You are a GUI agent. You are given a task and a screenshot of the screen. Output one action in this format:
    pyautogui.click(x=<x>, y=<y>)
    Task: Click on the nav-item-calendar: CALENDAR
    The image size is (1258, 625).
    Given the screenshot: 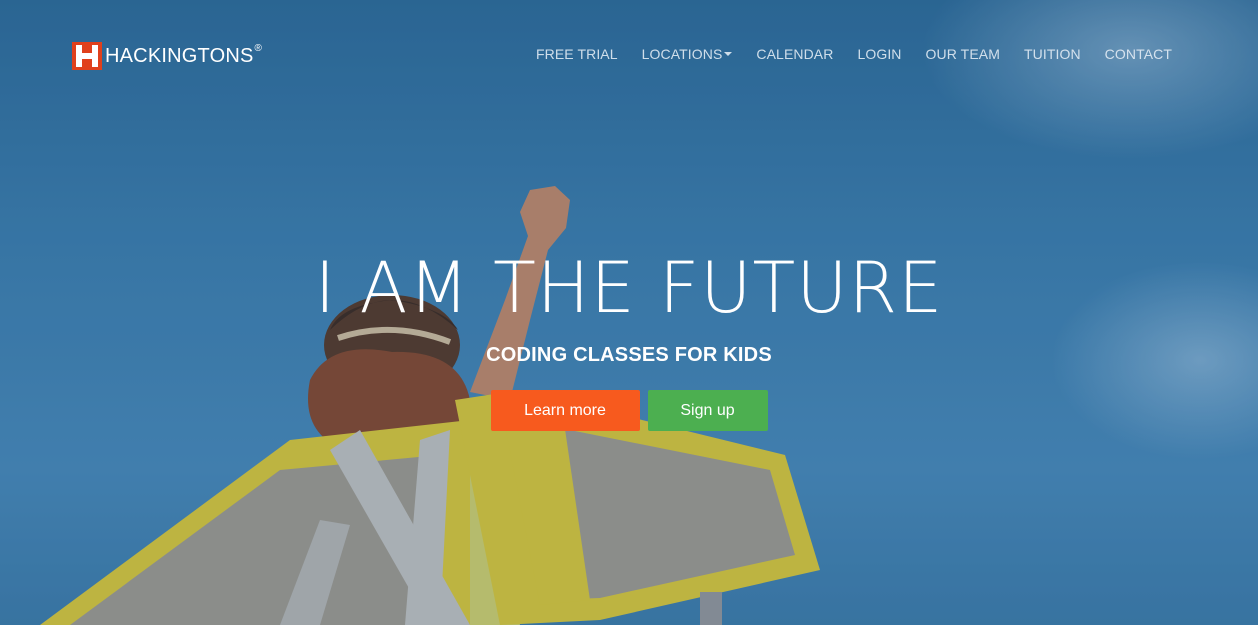 What is the action you would take?
    pyautogui.click(x=794, y=55)
    